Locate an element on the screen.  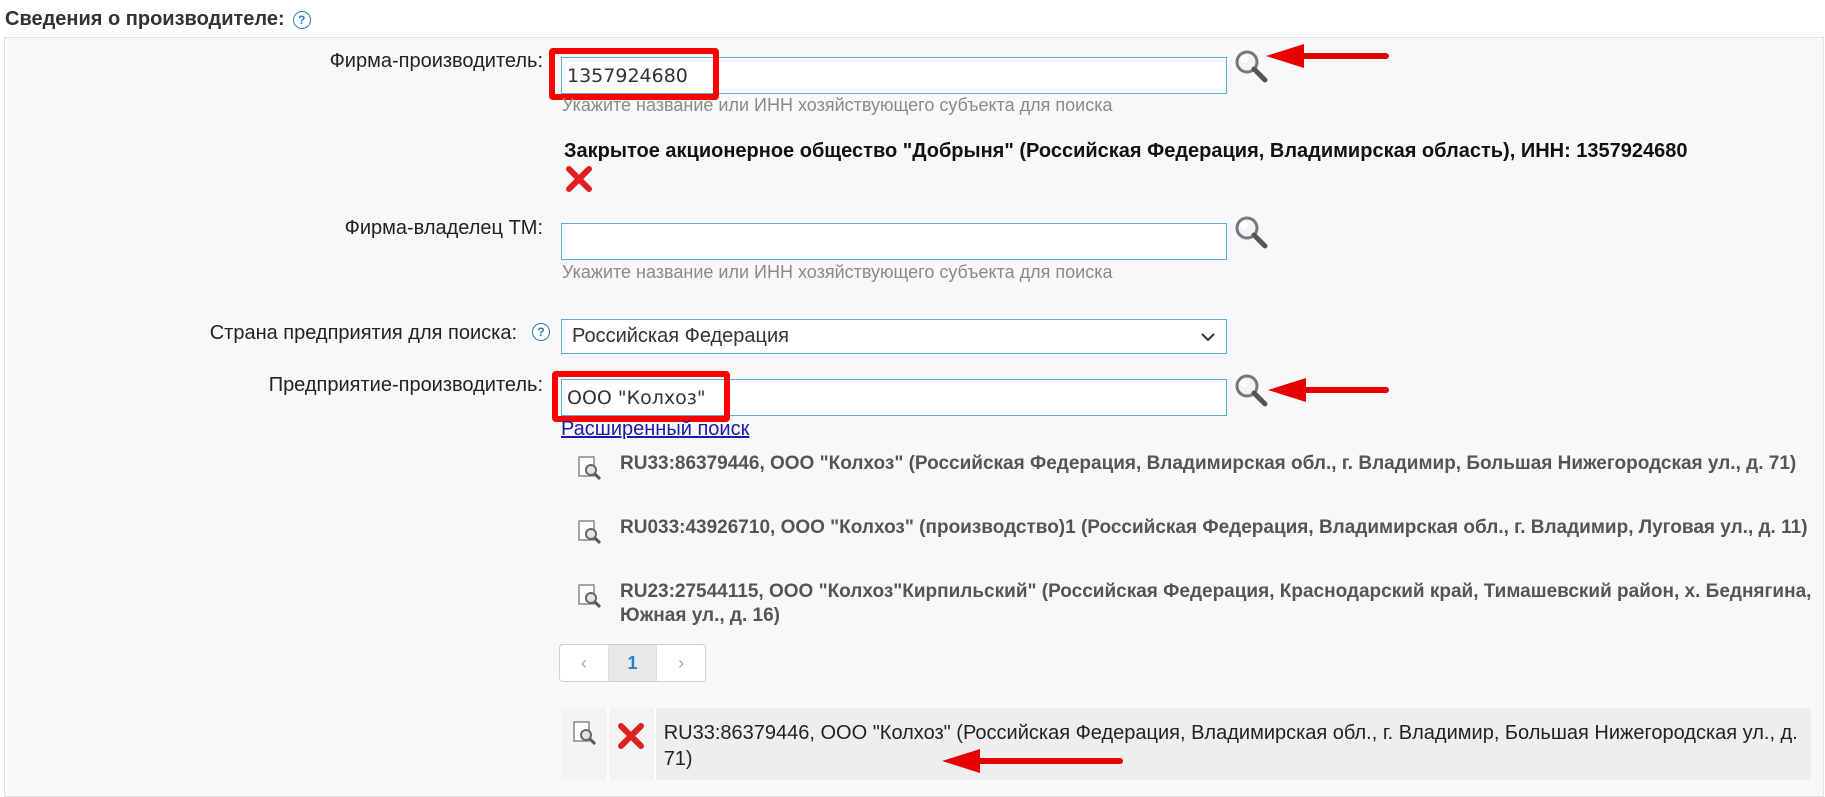
pager-page-1: 1 is located at coordinates (633, 663).